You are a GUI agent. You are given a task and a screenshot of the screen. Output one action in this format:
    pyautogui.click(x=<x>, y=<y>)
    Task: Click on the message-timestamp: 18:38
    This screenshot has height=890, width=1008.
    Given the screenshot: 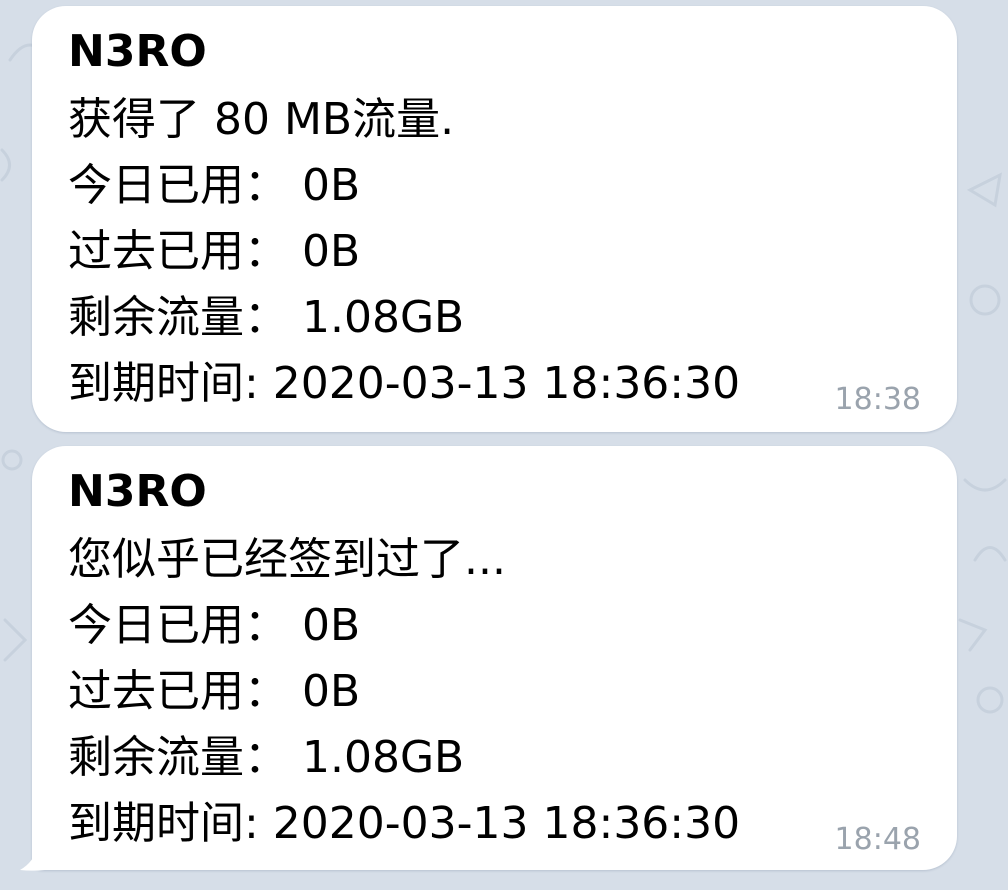 What is the action you would take?
    pyautogui.click(x=877, y=399)
    